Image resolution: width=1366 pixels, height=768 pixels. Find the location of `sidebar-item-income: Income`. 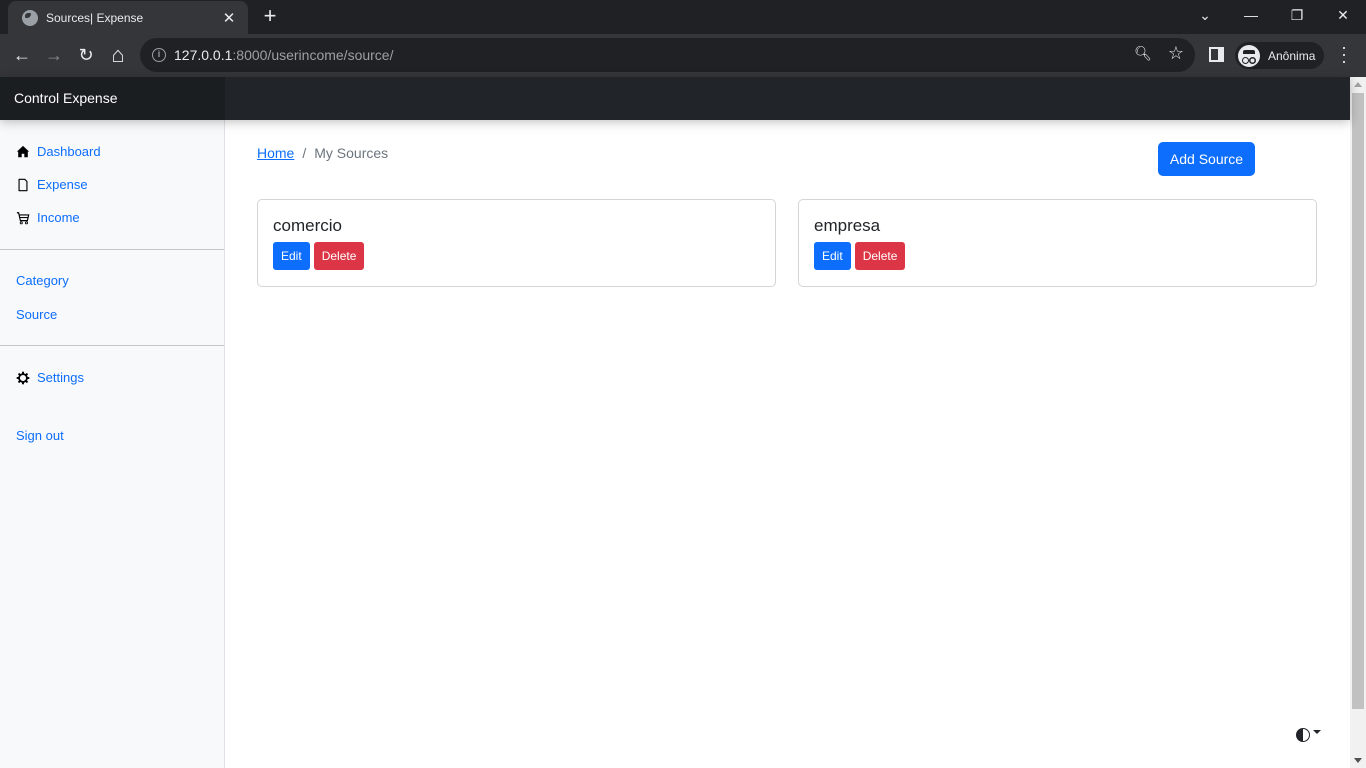

sidebar-item-income: Income is located at coordinates (48, 217).